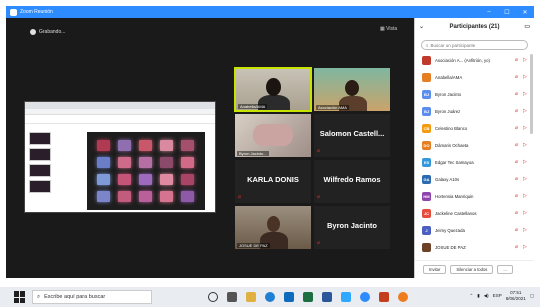 The image size is (540, 307). What do you see at coordinates (472, 269) in the screenshot?
I see `mute-all-button: Silenciar a todos` at bounding box center [472, 269].